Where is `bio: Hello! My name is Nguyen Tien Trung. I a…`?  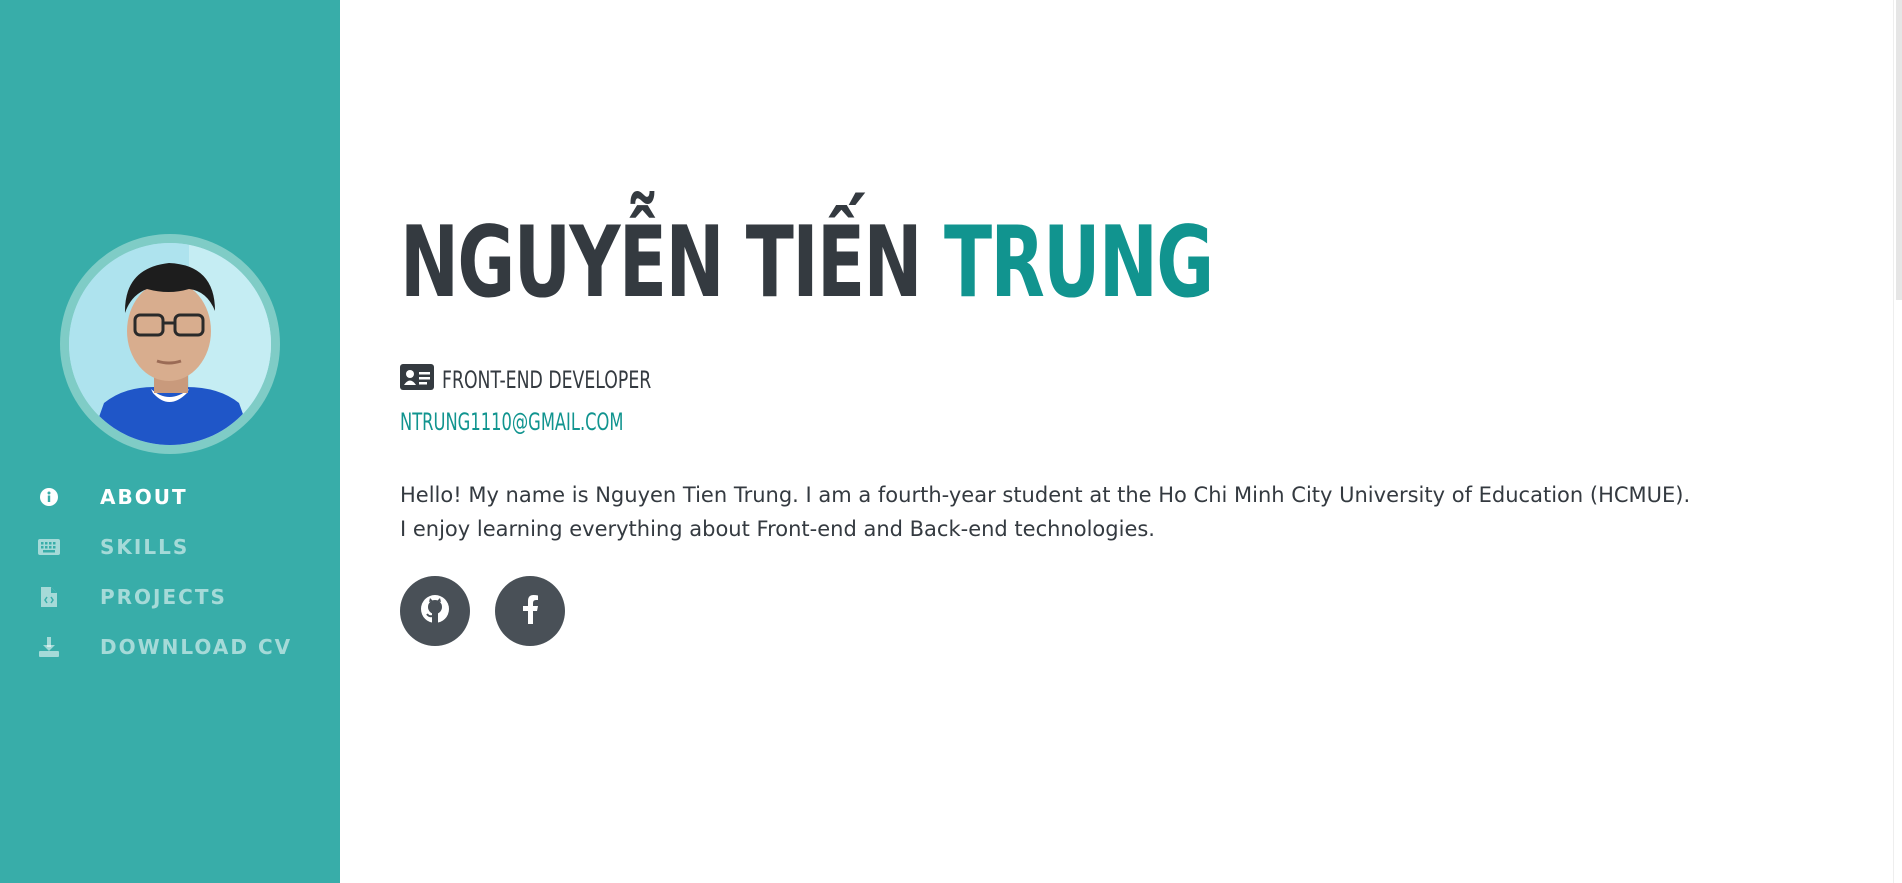 bio: Hello! My name is Nguyen Tien Trung. I a… is located at coordinates (1070, 512).